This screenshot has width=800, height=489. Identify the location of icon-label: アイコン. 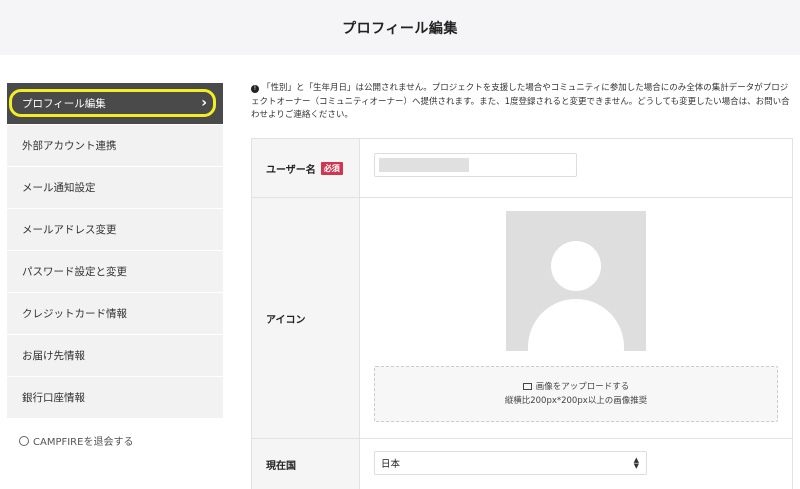
(286, 320).